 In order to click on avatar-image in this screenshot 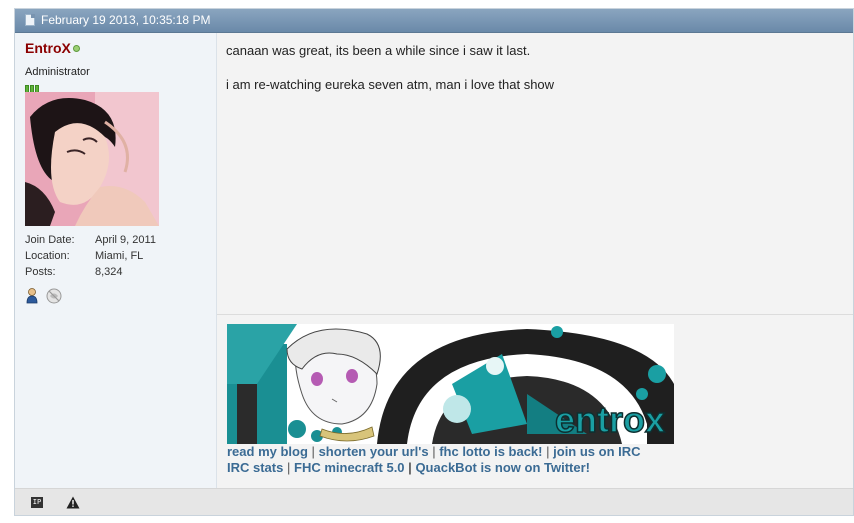, I will do `click(92, 159)`.